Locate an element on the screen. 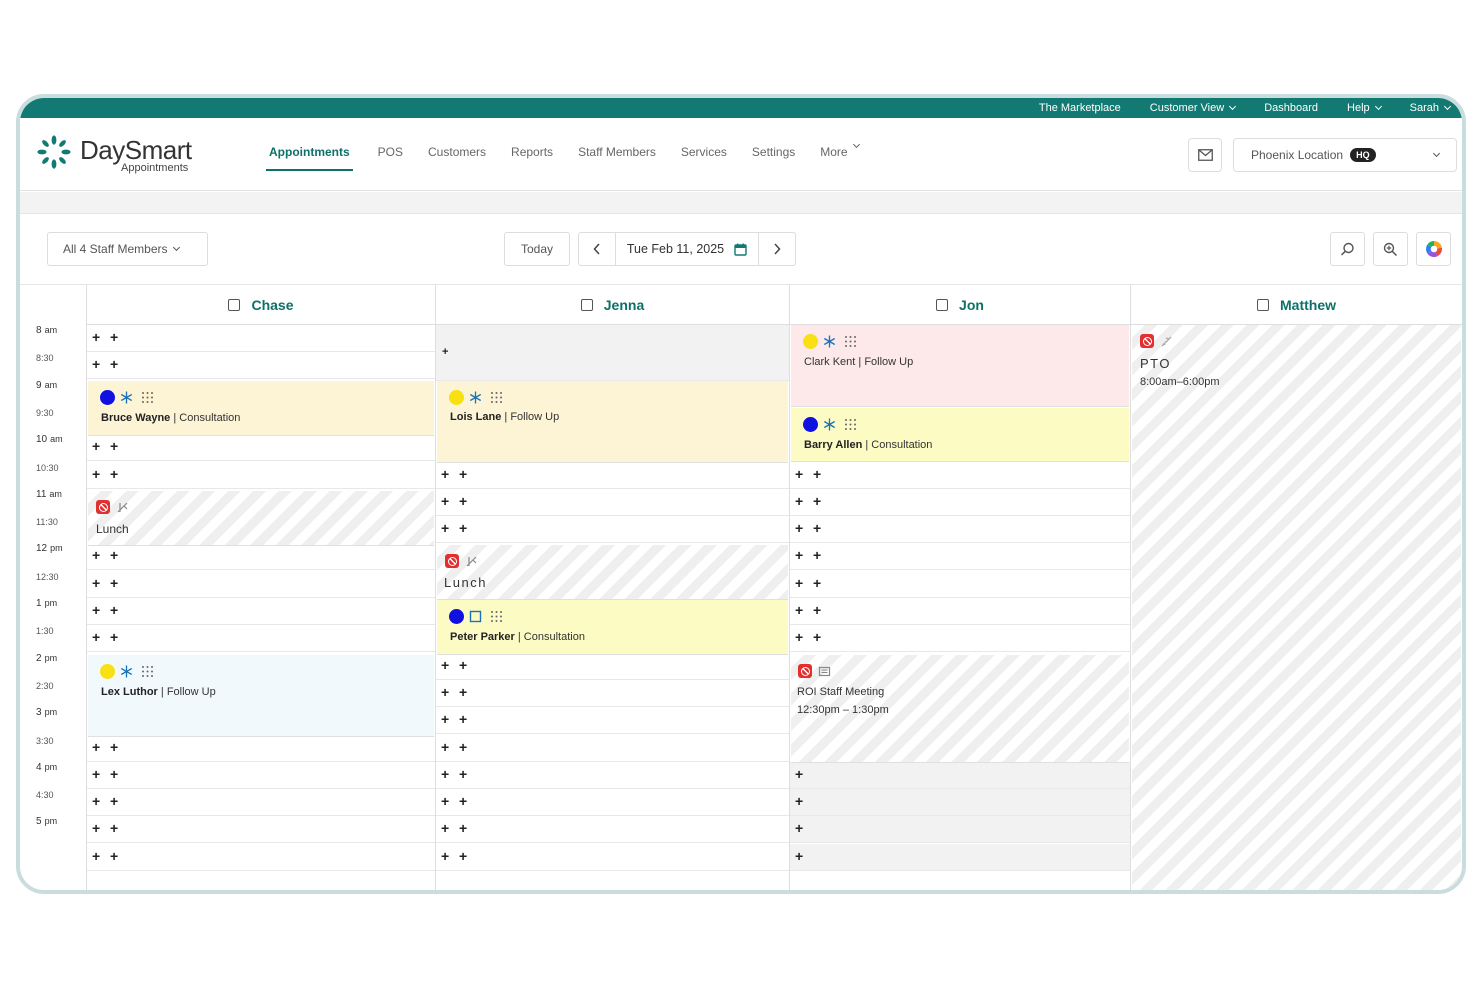 The image size is (1480, 987). appointment-peter-parker: Peter Parker | Consultation is located at coordinates (612, 627).